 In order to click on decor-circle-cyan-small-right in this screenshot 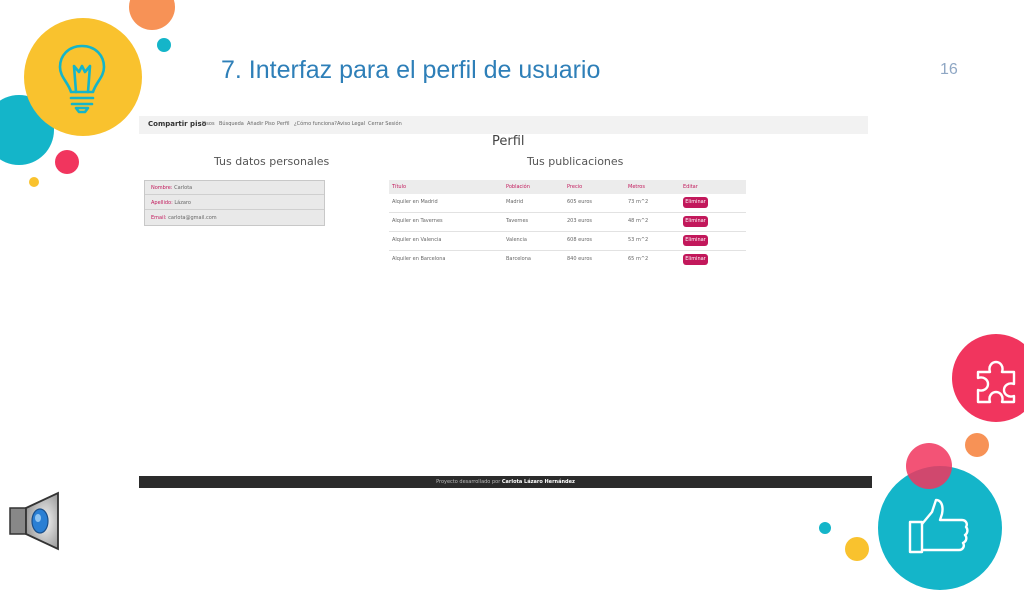, I will do `click(825, 528)`.